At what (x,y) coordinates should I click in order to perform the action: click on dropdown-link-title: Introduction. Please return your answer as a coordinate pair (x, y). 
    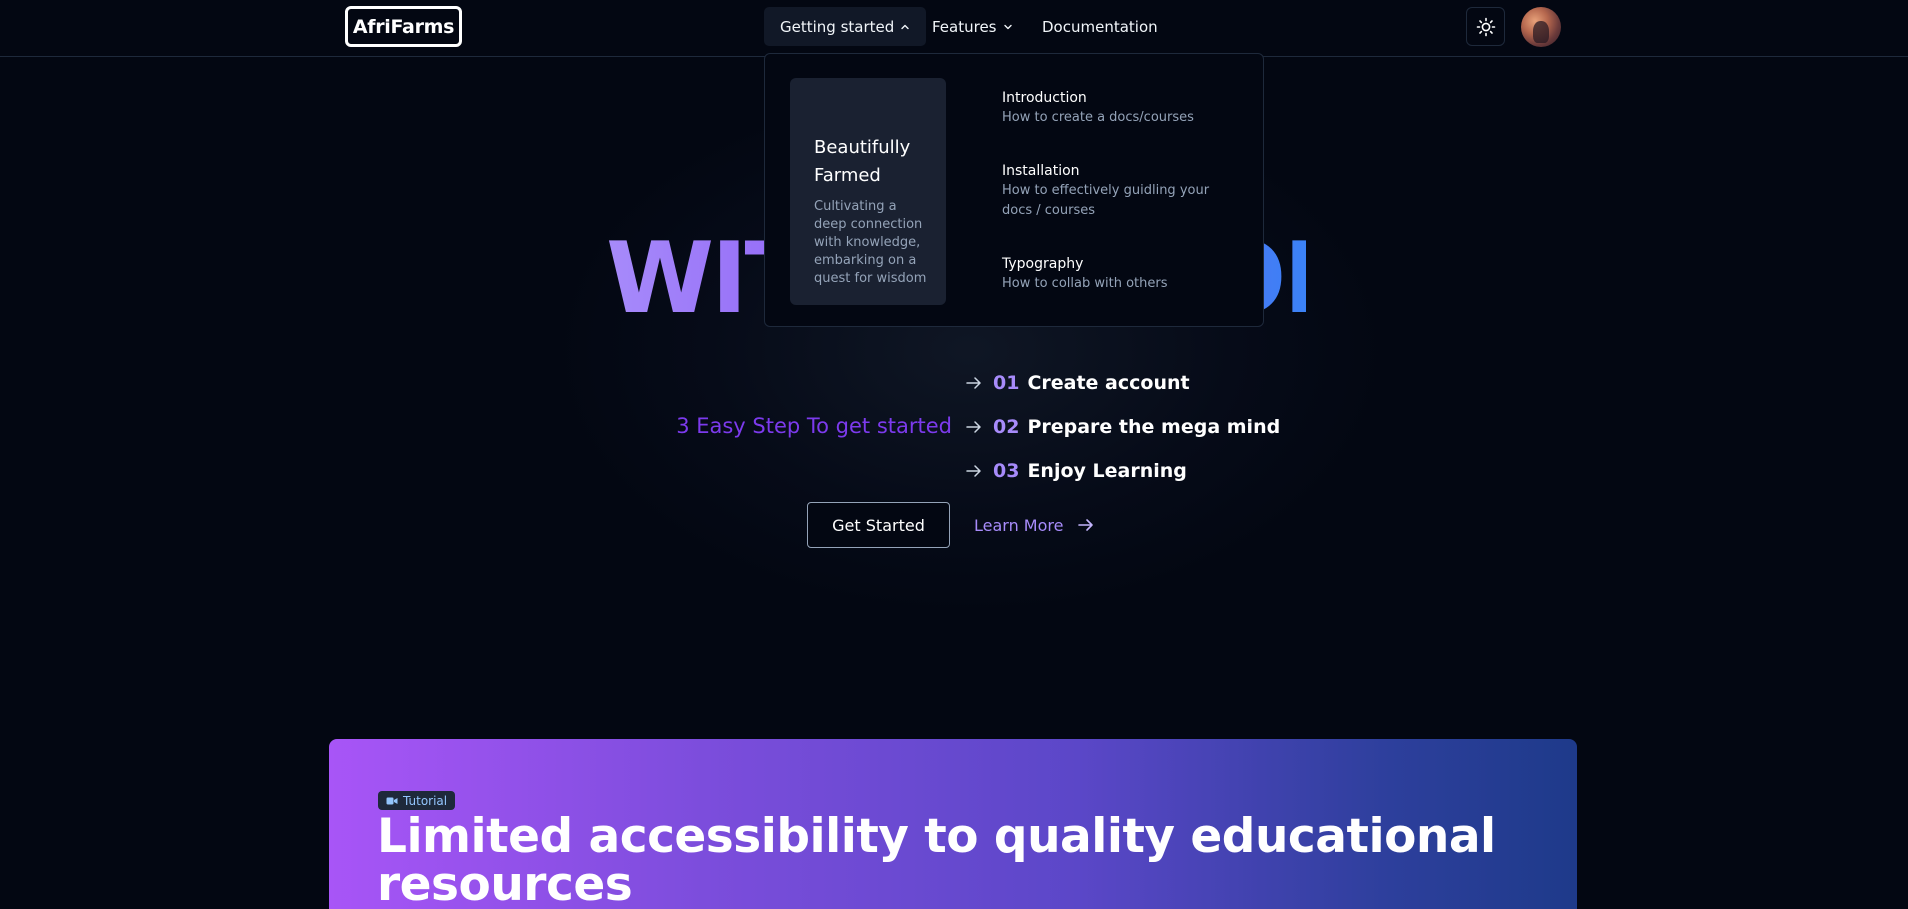
    Looking at the image, I should click on (1044, 98).